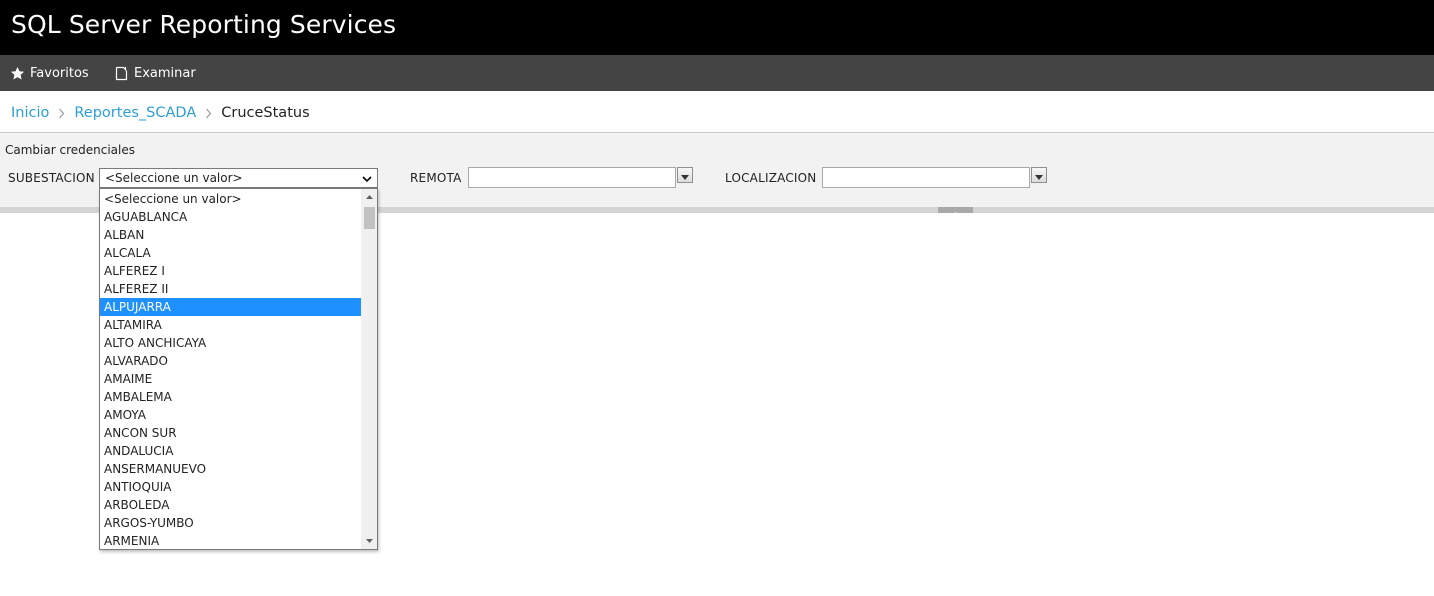 The image size is (1434, 596). I want to click on localizacion-dropdown-button, so click(1039, 175).